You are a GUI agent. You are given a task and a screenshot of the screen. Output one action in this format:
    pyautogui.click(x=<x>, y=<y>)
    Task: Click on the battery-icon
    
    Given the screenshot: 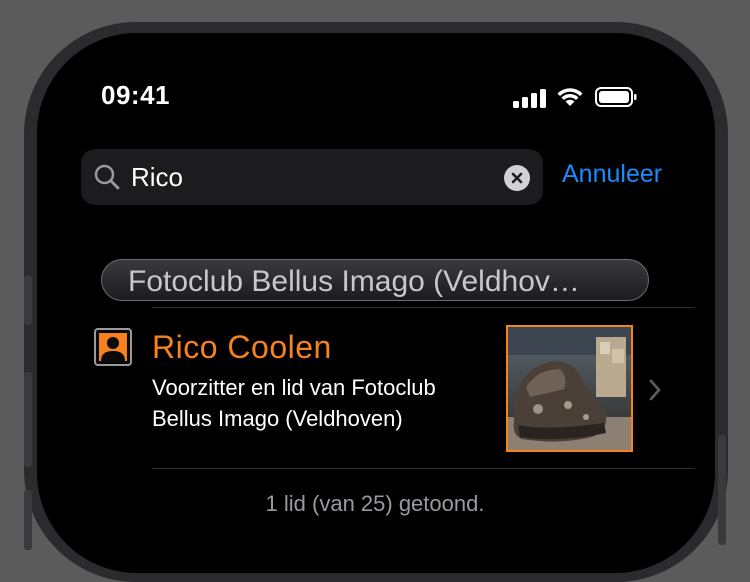 What is the action you would take?
    pyautogui.click(x=616, y=97)
    